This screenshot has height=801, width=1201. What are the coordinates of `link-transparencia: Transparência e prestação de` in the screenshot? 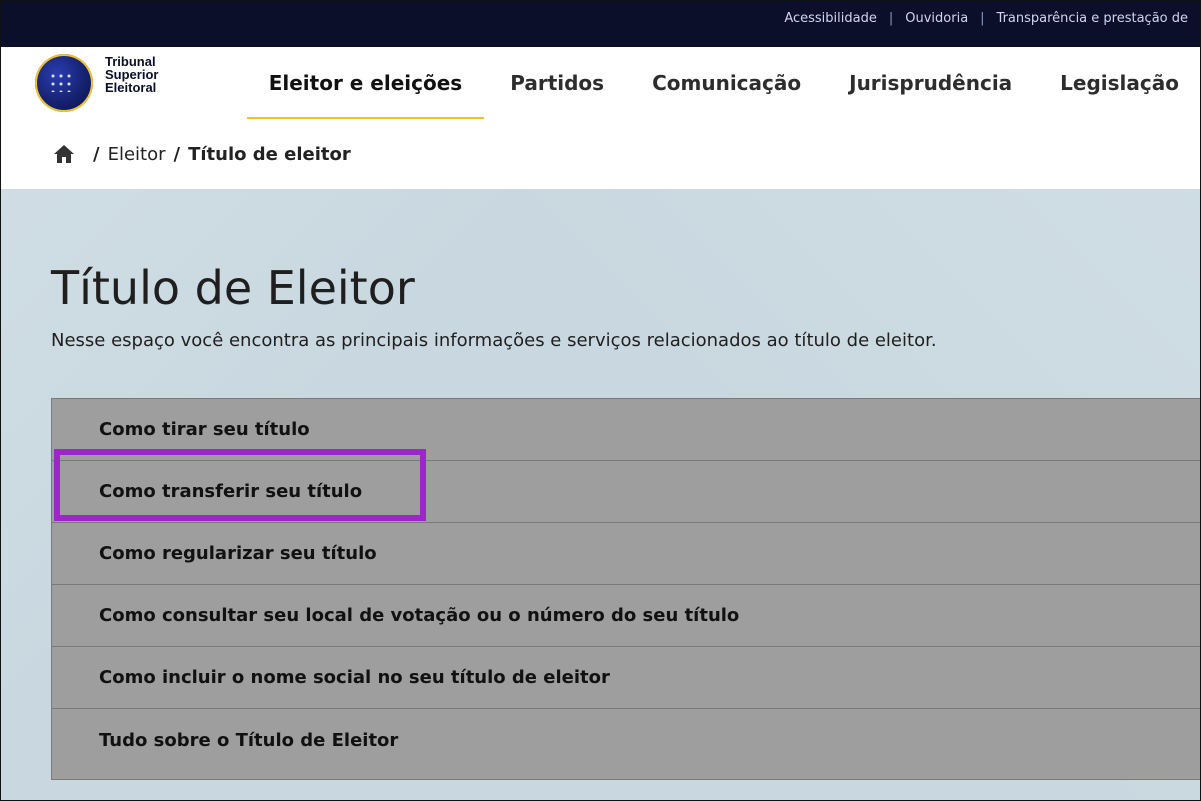 It's located at (1092, 18).